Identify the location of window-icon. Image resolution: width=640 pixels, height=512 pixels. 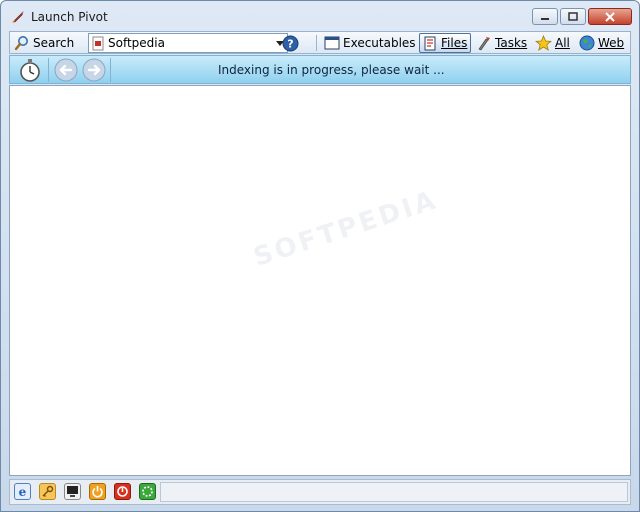
(332, 42).